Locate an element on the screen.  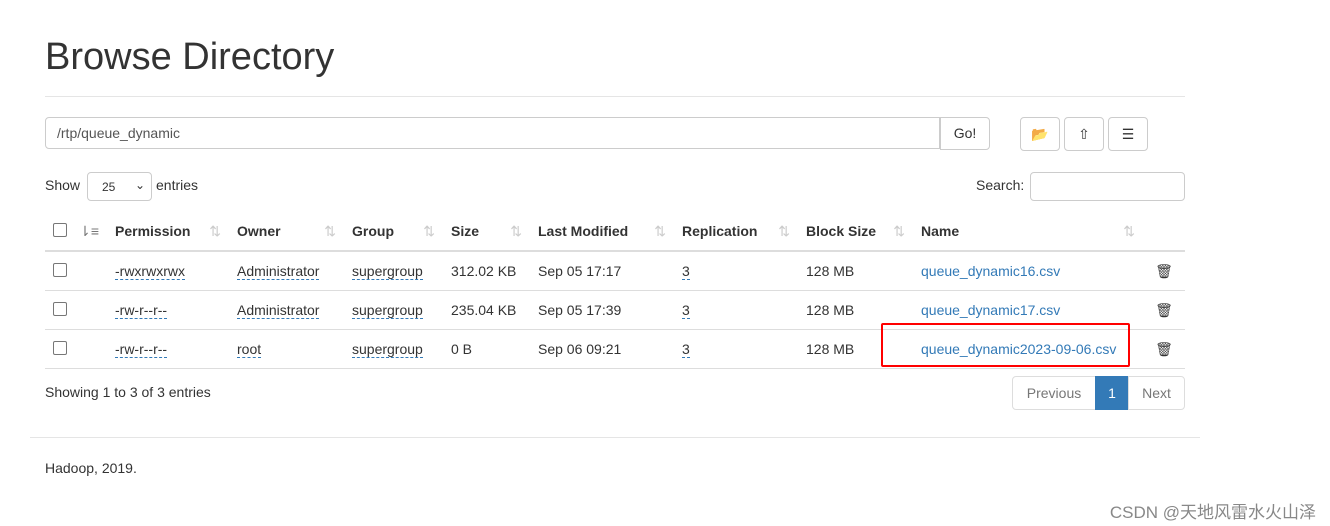
search-label: Search: is located at coordinates (1000, 185).